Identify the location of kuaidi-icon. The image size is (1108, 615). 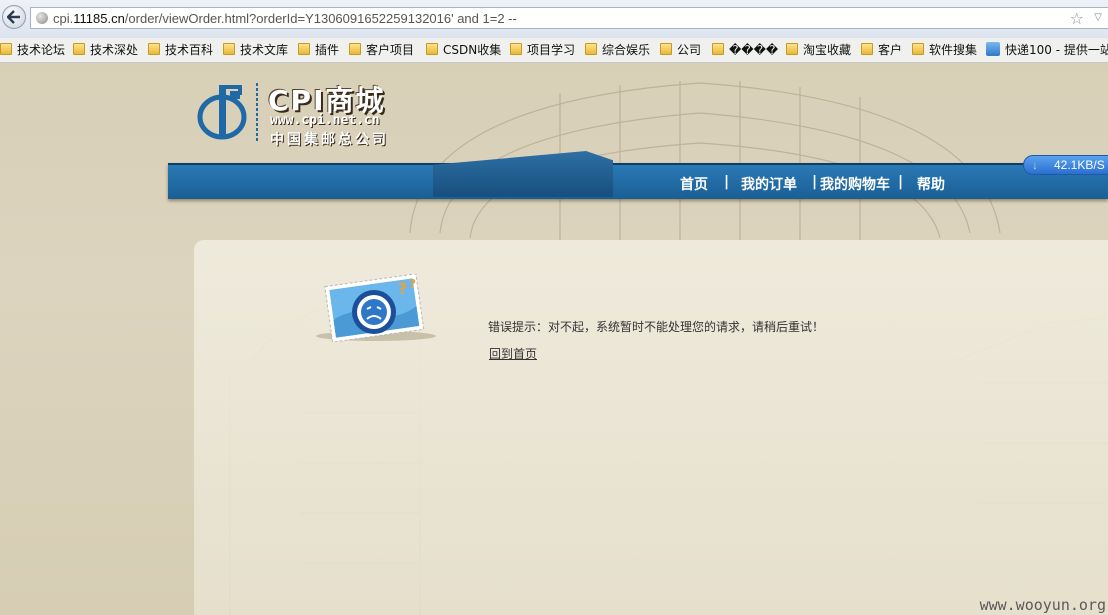
(993, 49).